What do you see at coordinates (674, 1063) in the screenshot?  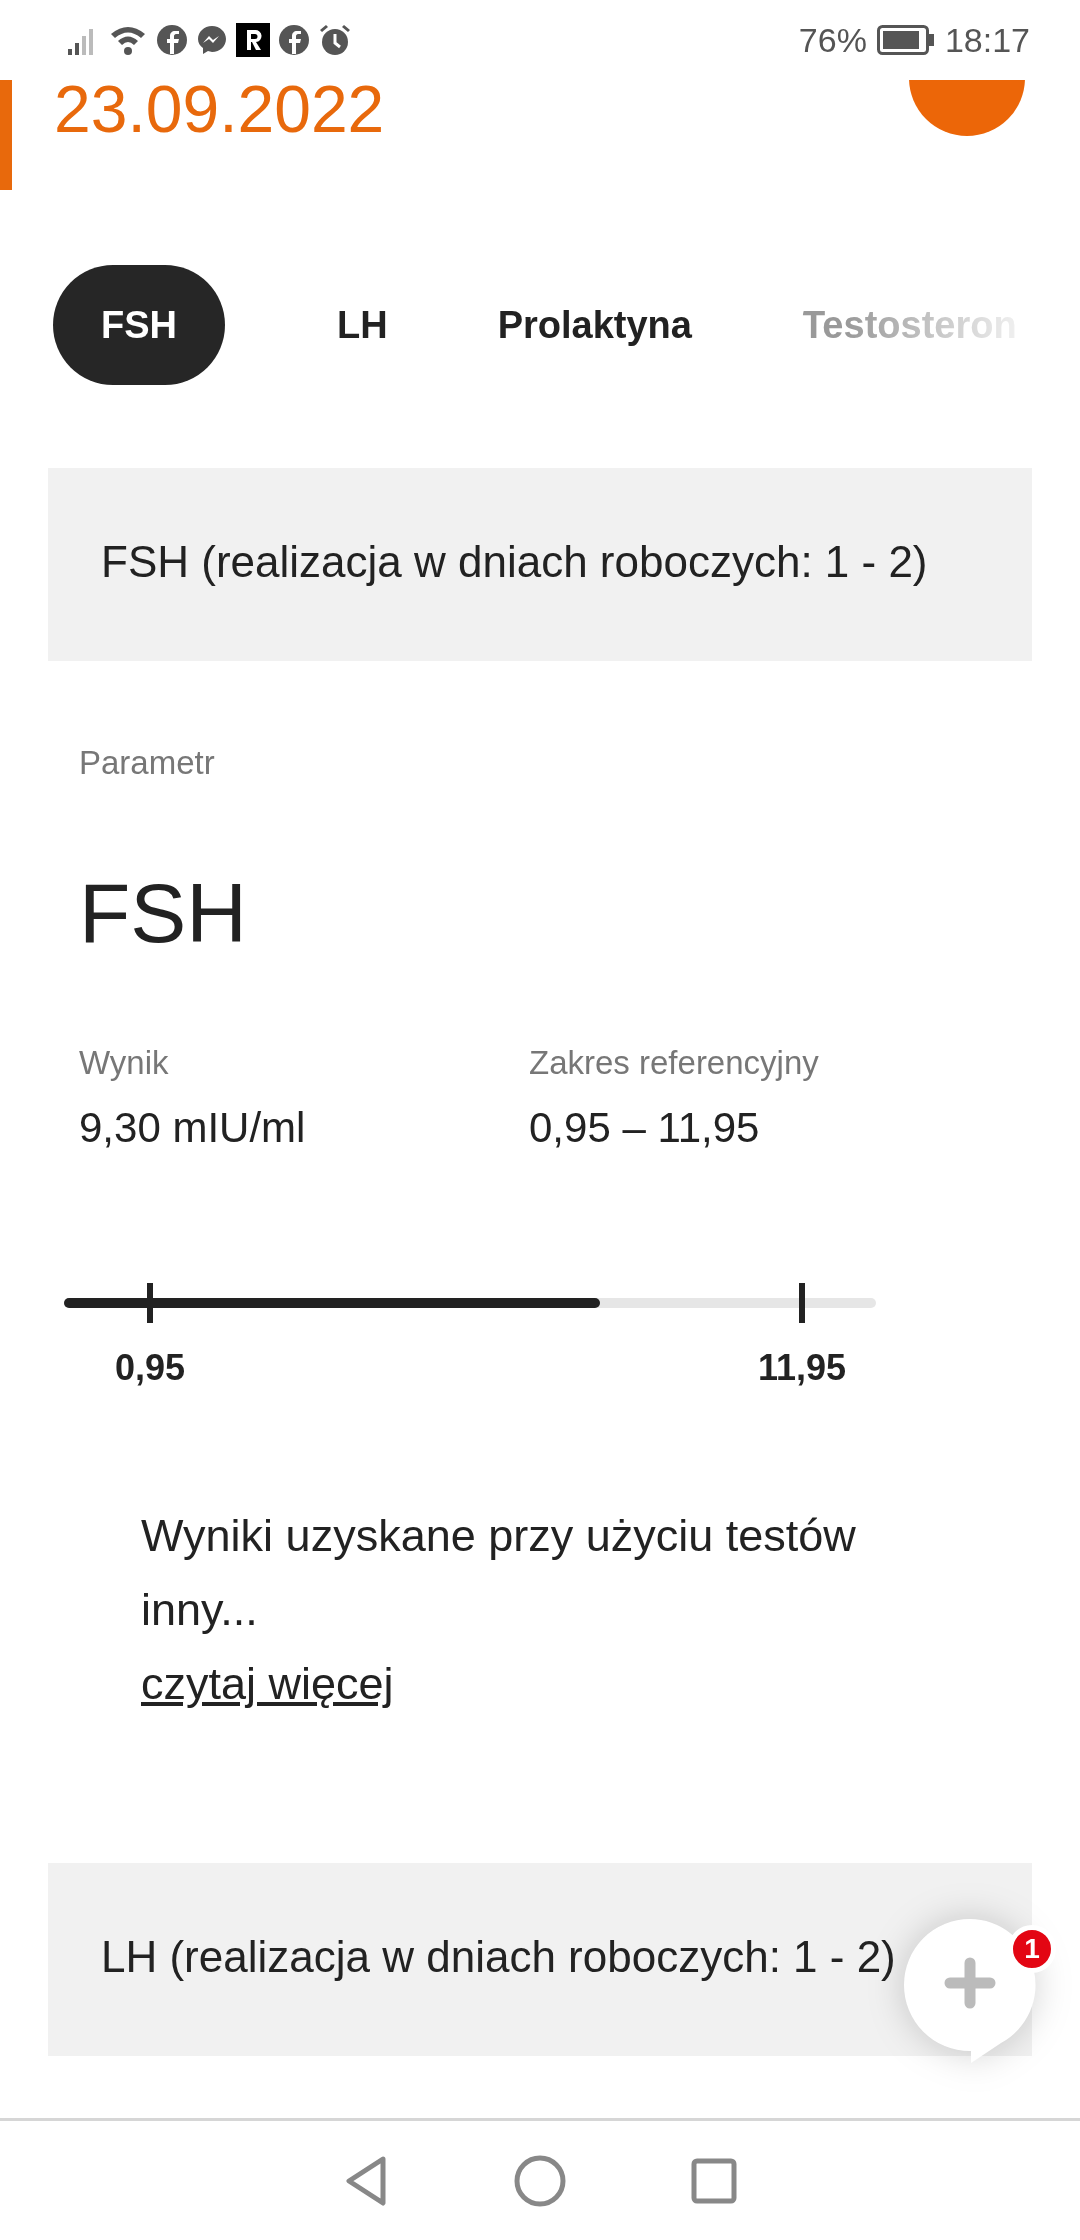 I see `range-label: Zakres referencyjny` at bounding box center [674, 1063].